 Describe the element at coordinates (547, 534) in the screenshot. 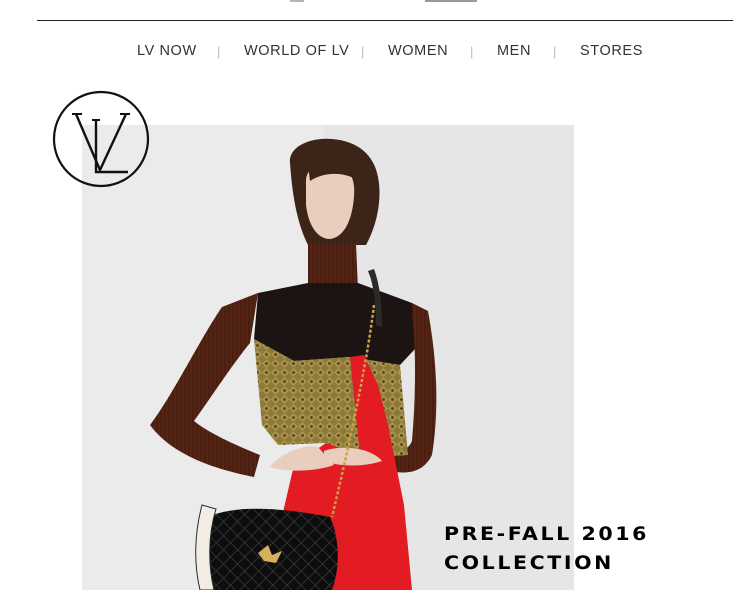

I see `hero-caption-line1: PRE-FALL 2016` at that location.